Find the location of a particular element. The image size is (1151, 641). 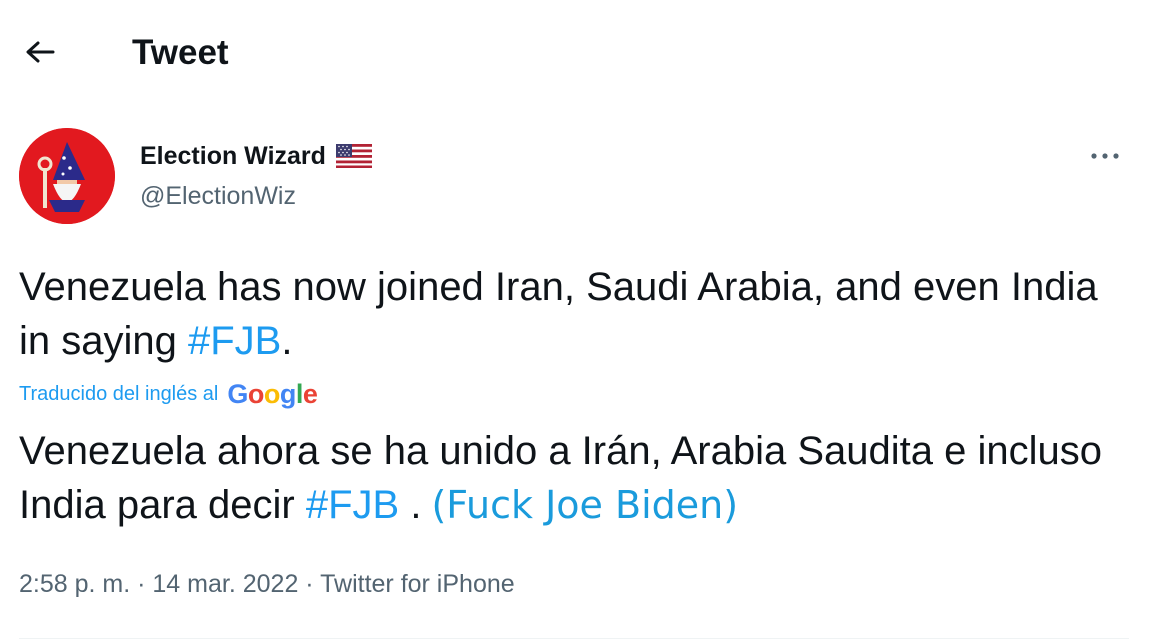

tweet-date: 14 mar. 2022 is located at coordinates (225, 584).